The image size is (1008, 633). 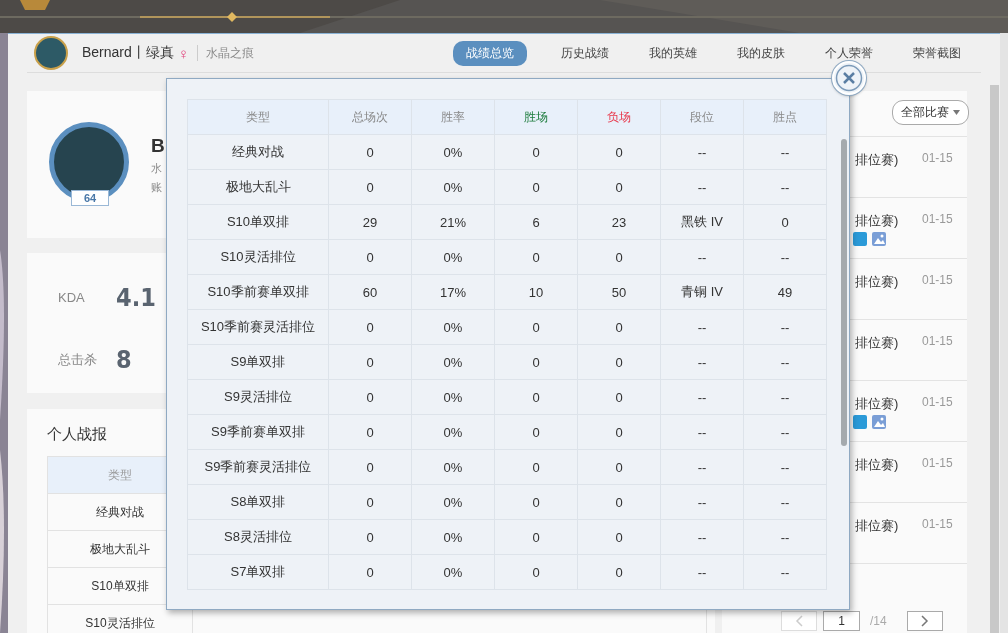 What do you see at coordinates (78, 359) in the screenshot?
I see `stat-label: 总击杀` at bounding box center [78, 359].